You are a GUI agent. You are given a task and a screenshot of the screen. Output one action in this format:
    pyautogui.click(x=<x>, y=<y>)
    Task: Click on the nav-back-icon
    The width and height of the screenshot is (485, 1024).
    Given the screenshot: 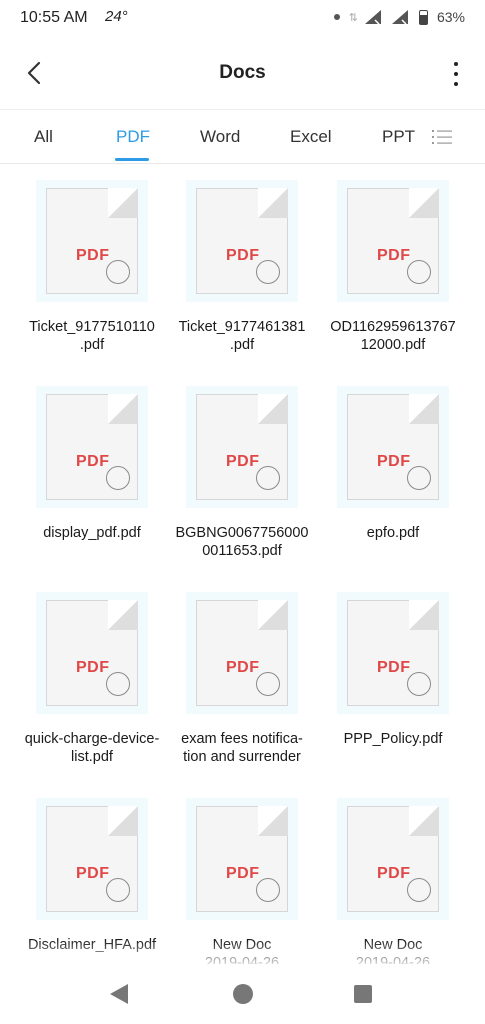 What is the action you would take?
    pyautogui.click(x=119, y=994)
    